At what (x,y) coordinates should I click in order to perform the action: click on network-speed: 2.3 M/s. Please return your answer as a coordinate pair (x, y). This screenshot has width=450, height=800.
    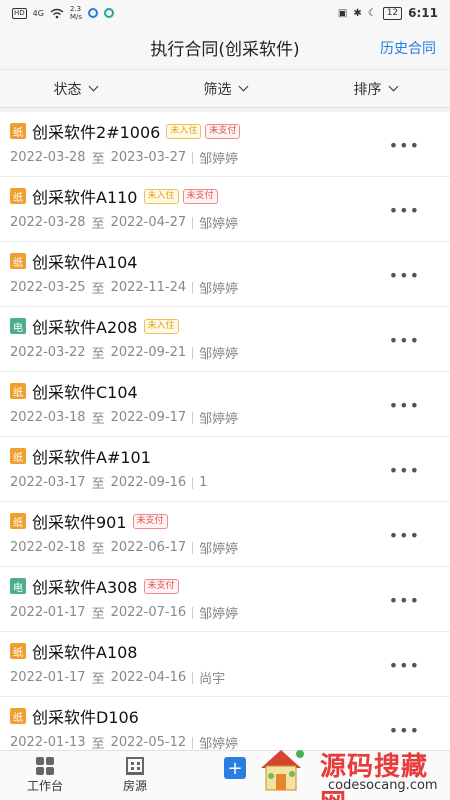
    Looking at the image, I should click on (76, 13).